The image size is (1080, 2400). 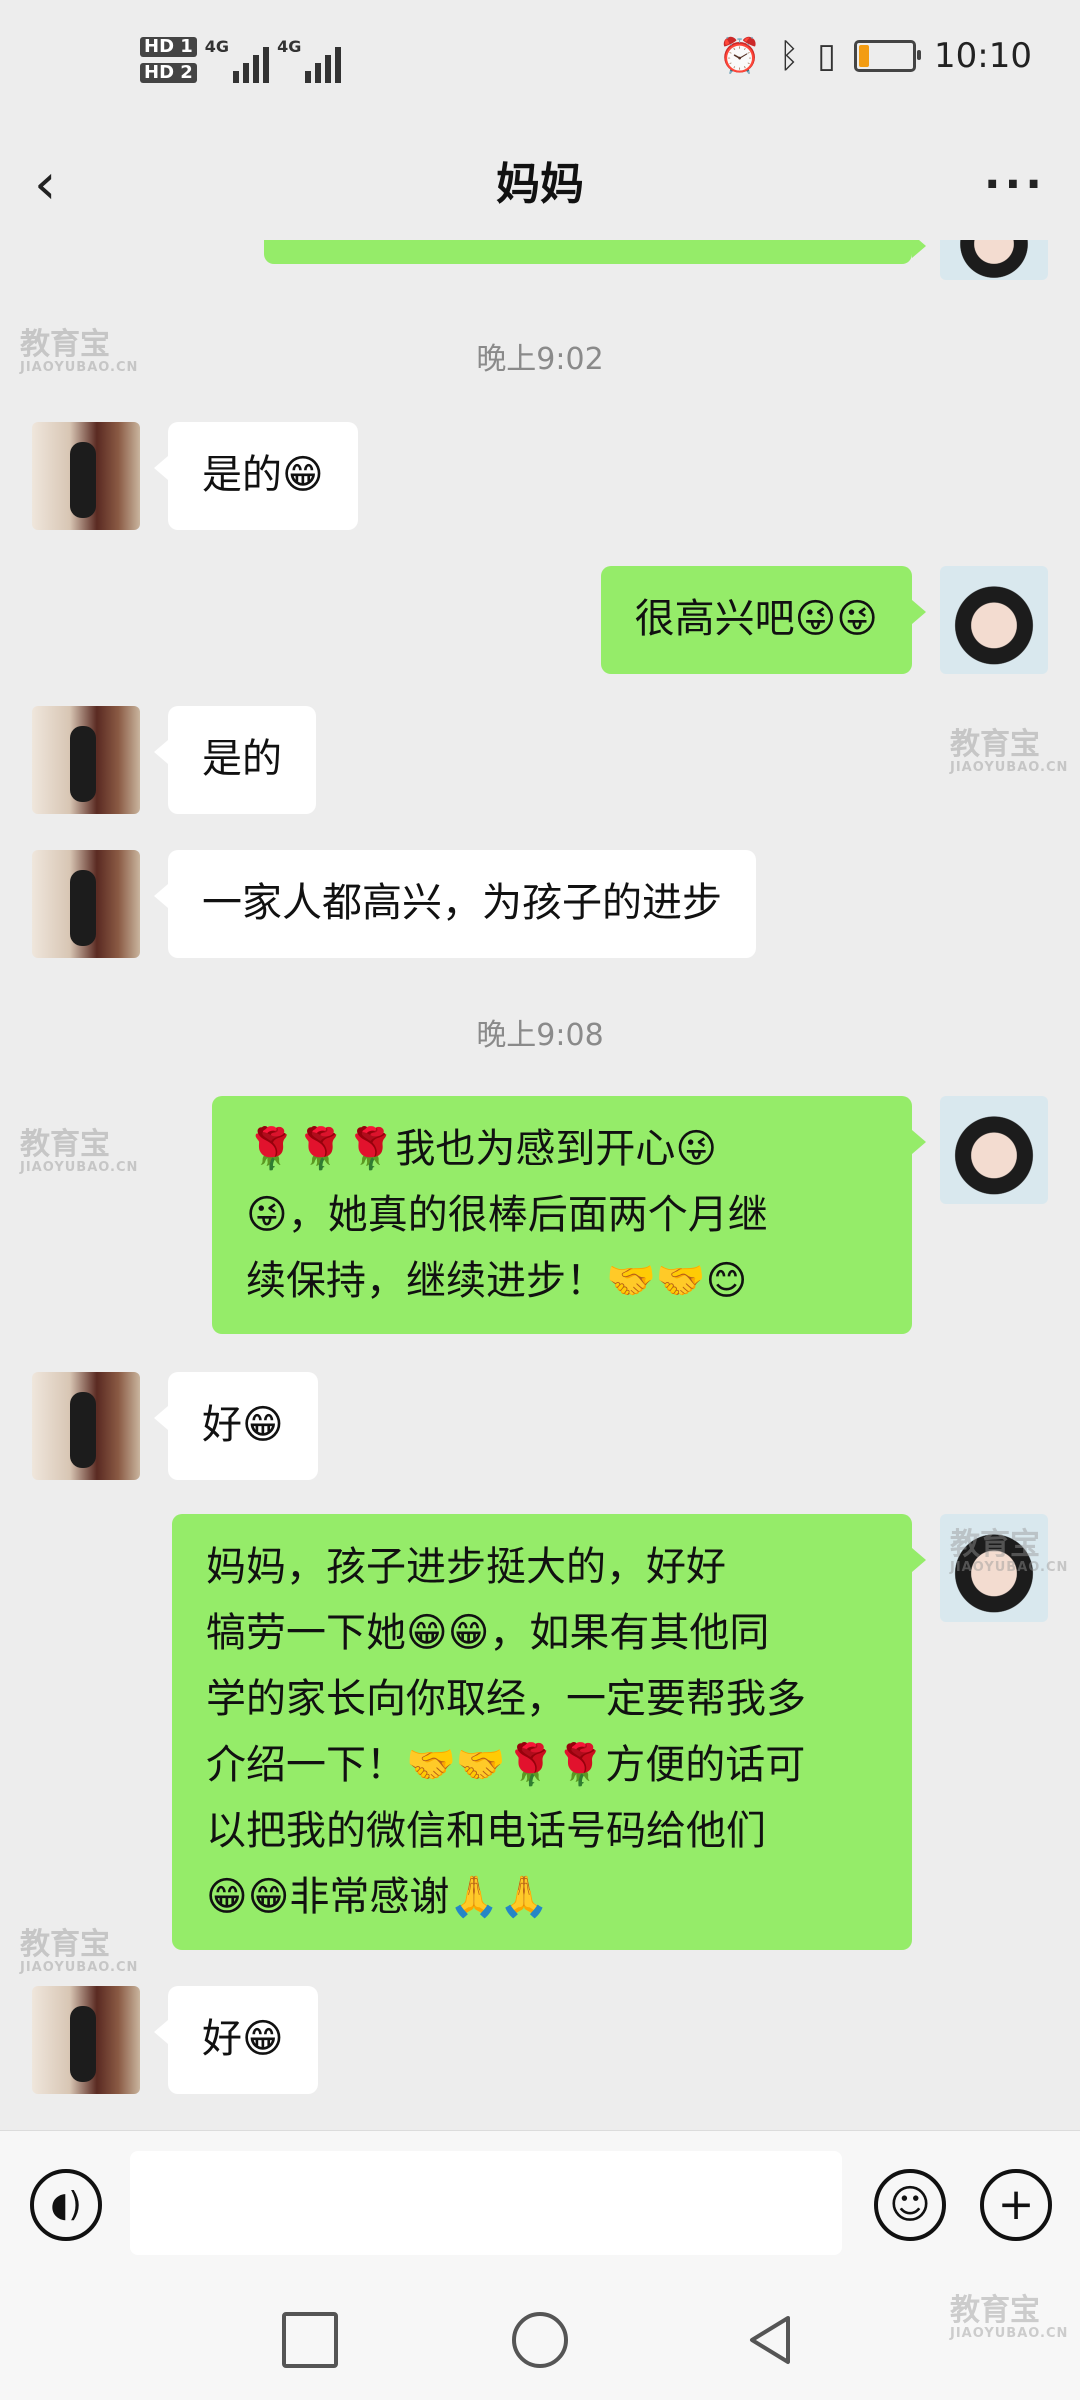 I want to click on message-text: 是的😁, so click(x=256, y=476).